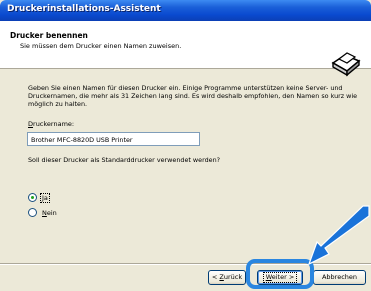 The height and width of the screenshot is (291, 371). I want to click on header-title: Drucker benennen, so click(49, 35).